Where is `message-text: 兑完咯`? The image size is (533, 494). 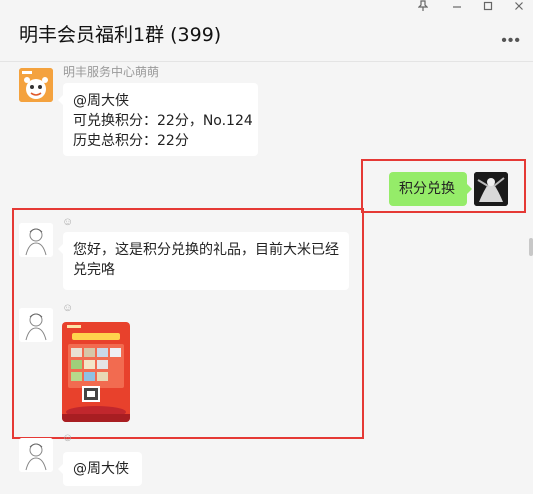
message-text: 兑完咯 is located at coordinates (94, 270).